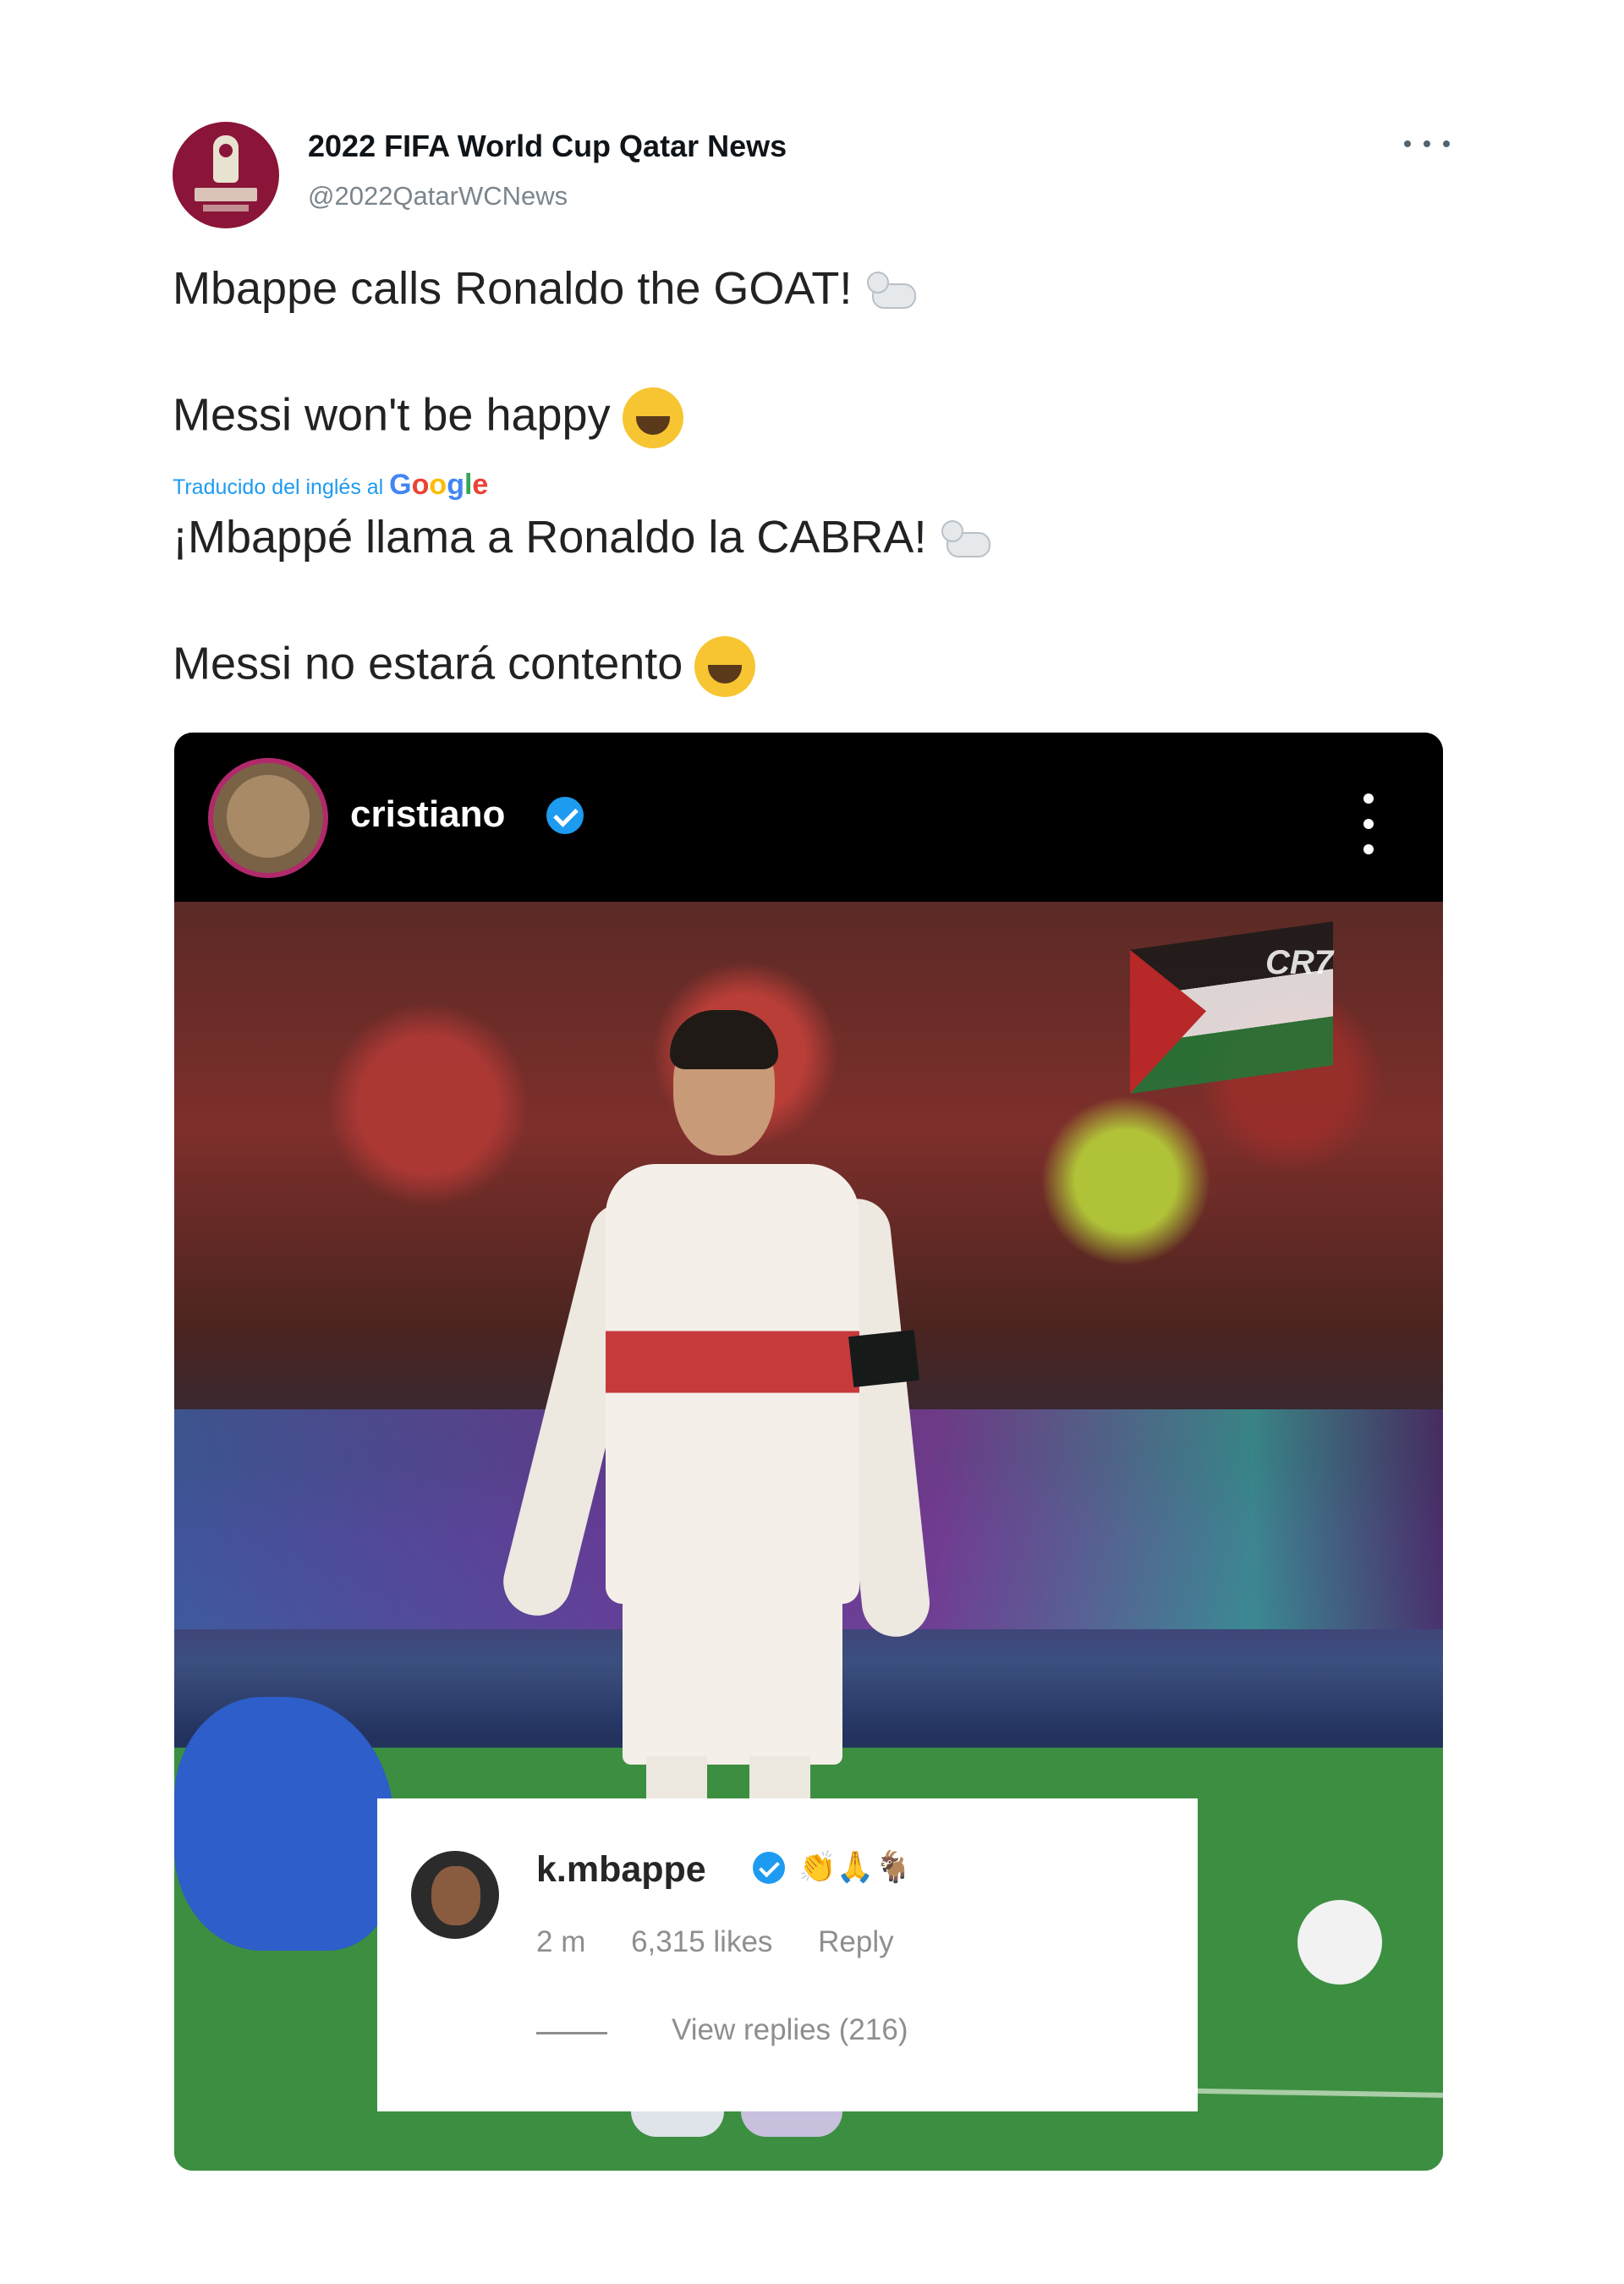 The width and height of the screenshot is (1624, 2284). I want to click on tweet-text-2: Messi won't be happy, so click(392, 415).